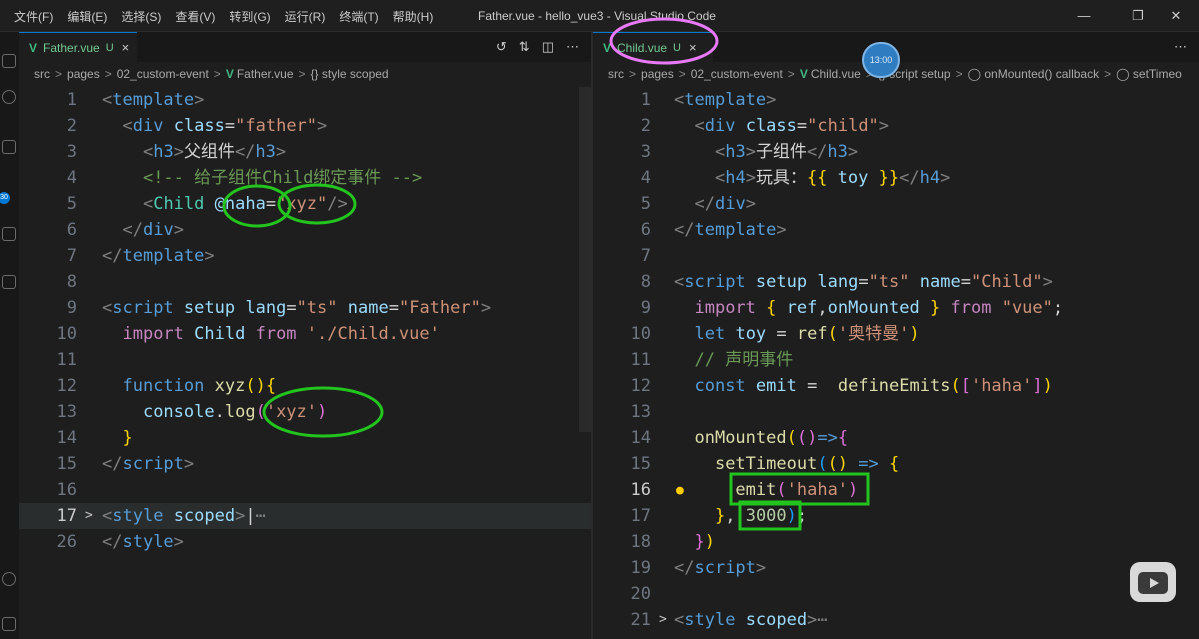  I want to click on code-line: 7 </template>, so click(305, 256).